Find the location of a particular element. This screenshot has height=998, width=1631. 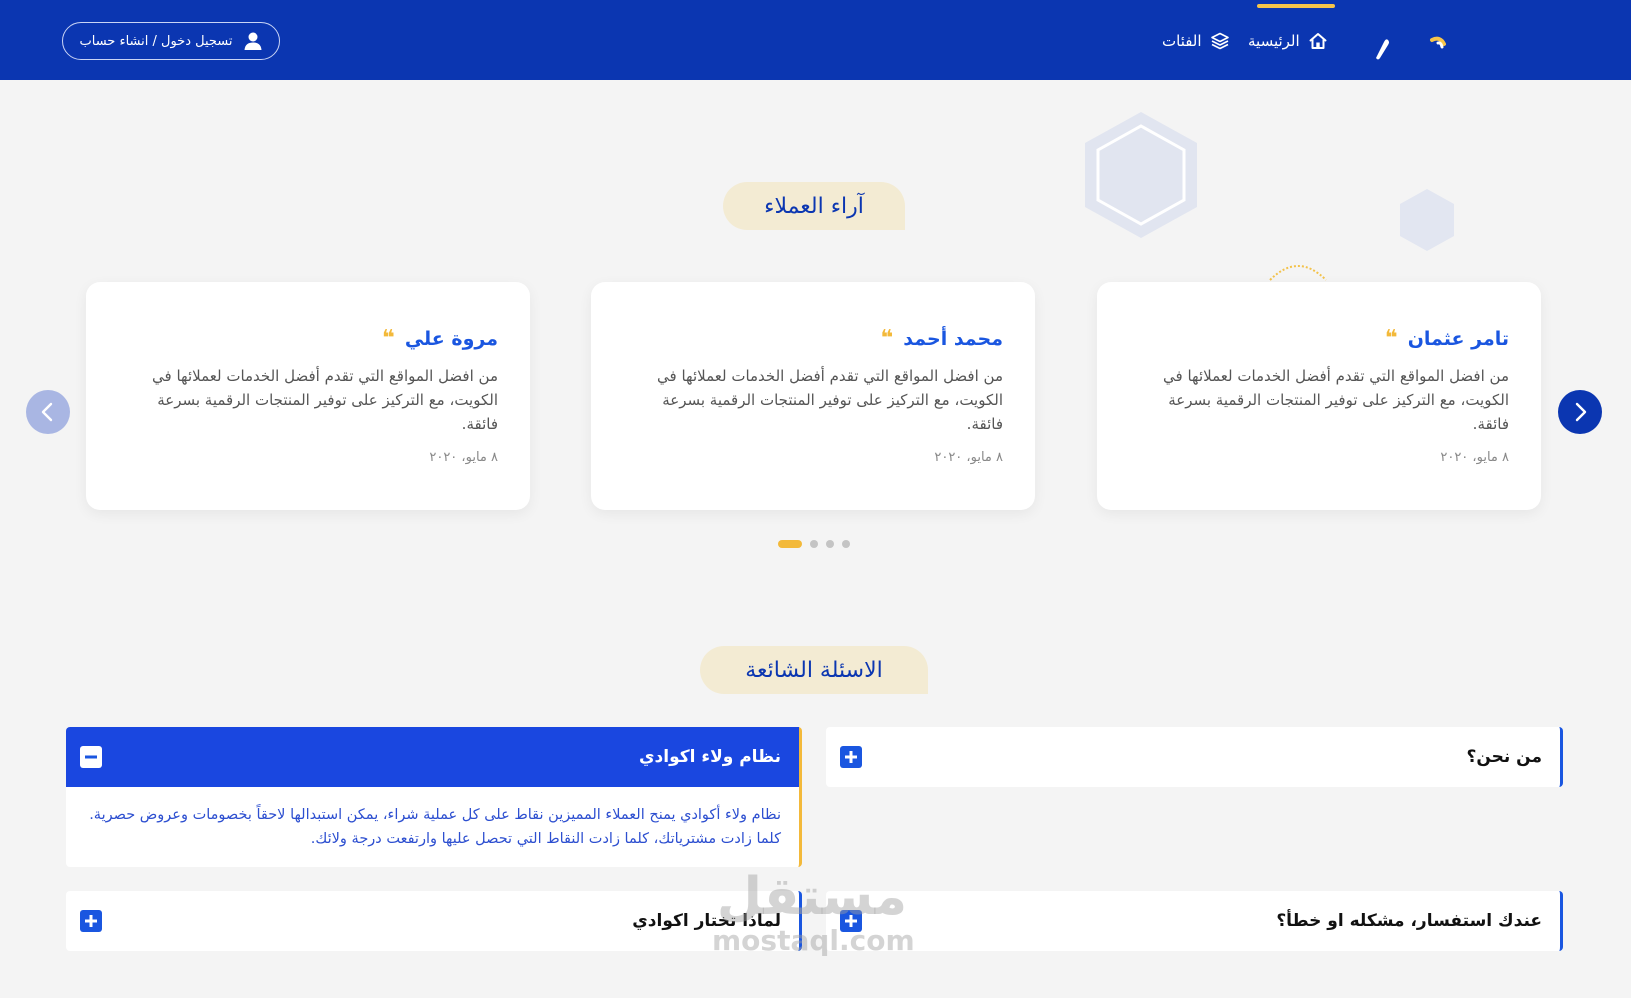

logo-icon is located at coordinates (1410, 46).